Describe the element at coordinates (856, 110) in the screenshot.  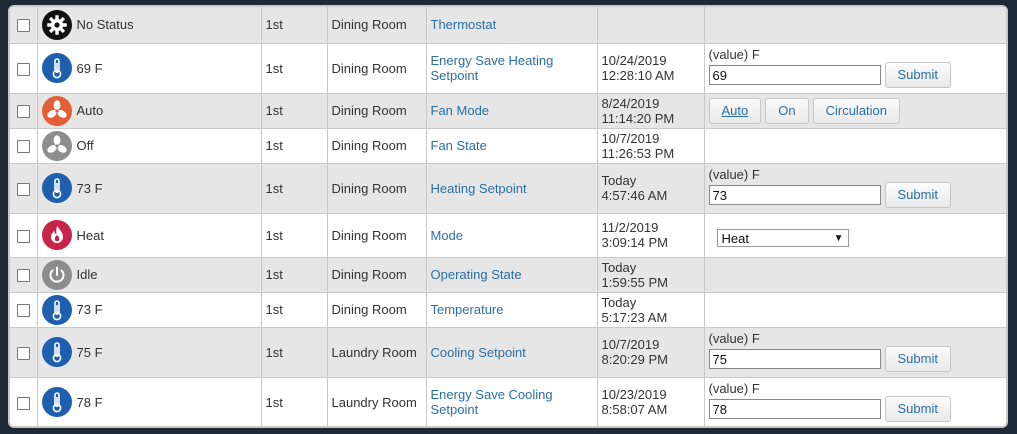
I see `fan-mode-button-circulation: Circulation` at that location.